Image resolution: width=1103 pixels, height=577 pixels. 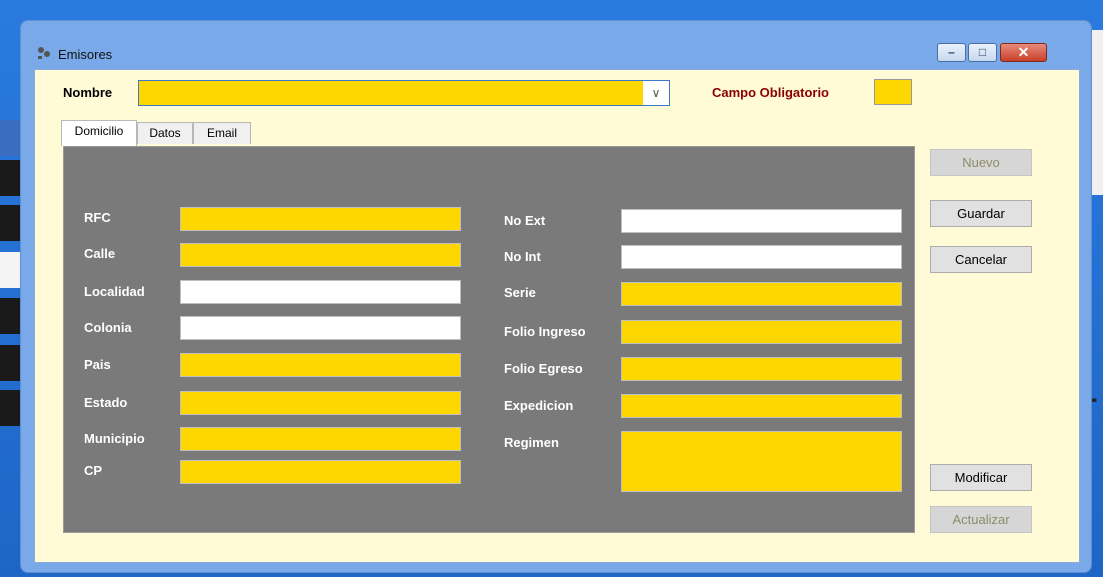 What do you see at coordinates (761, 332) in the screenshot?
I see `folio-ingreso-field` at bounding box center [761, 332].